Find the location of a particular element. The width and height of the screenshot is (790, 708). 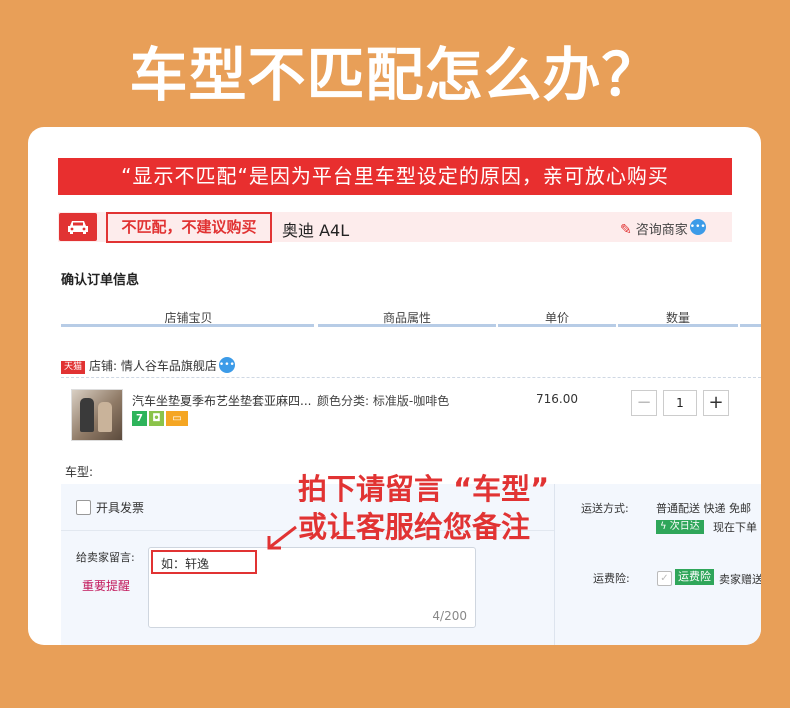

consult-label: 咨询商家 is located at coordinates (661, 230).